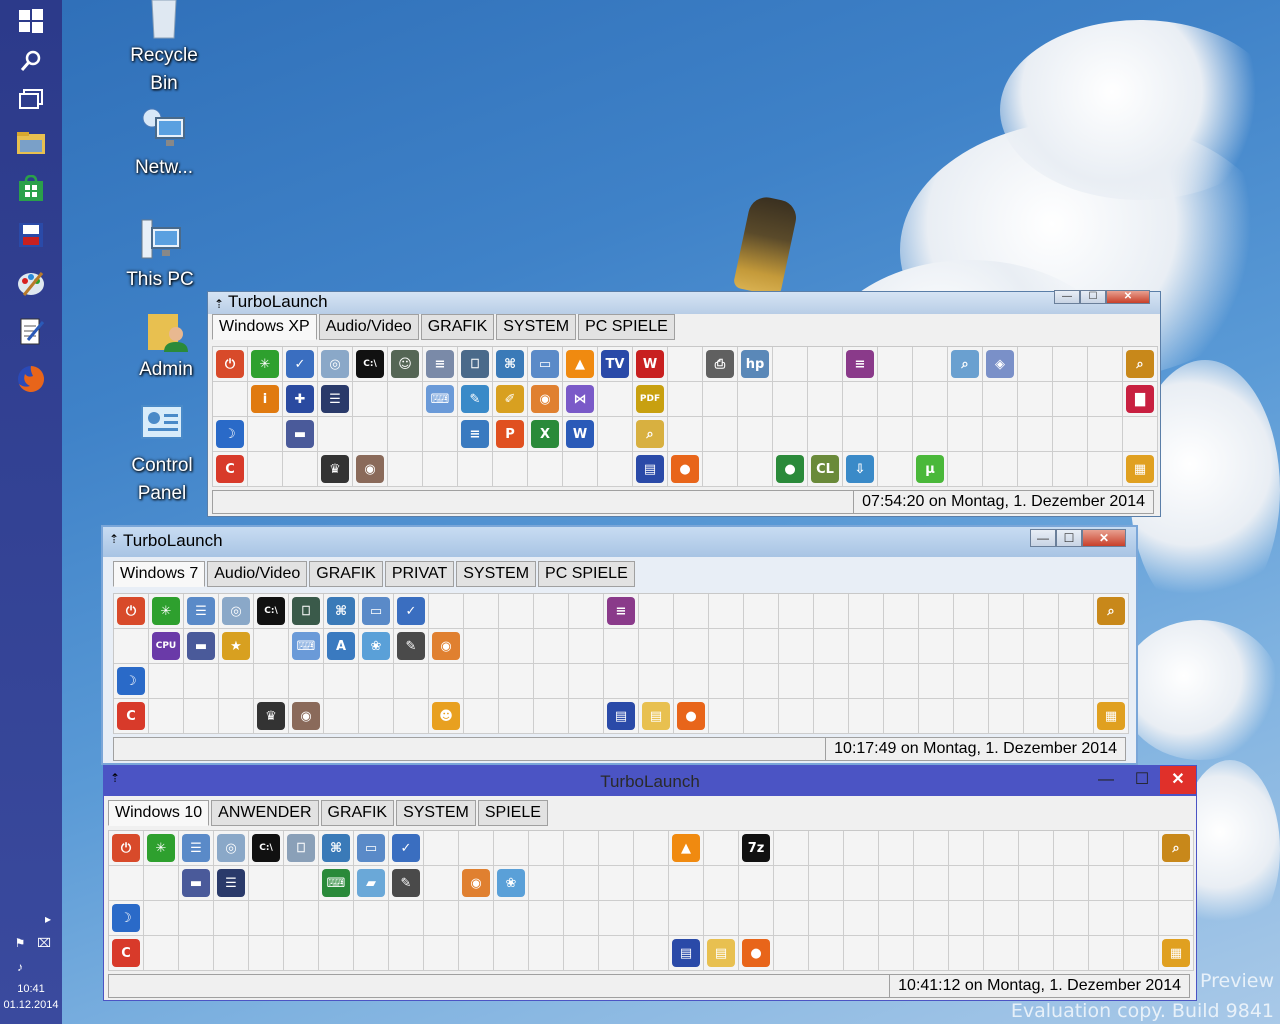 This screenshot has width=1280, height=1024. What do you see at coordinates (300, 399) in the screenshot?
I see `launcher-slot: ✚` at bounding box center [300, 399].